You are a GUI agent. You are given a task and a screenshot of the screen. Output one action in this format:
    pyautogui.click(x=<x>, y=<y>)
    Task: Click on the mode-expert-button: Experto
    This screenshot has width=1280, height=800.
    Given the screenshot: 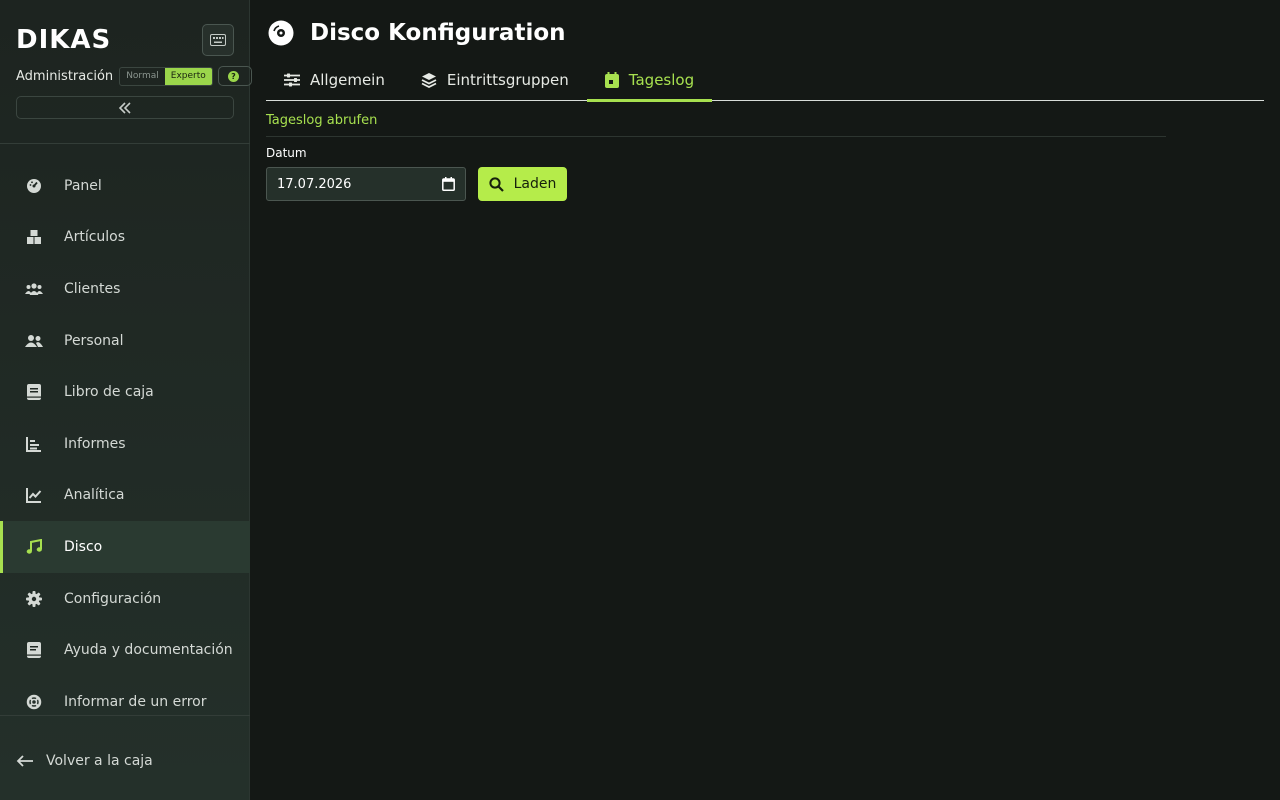 What is the action you would take?
    pyautogui.click(x=188, y=76)
    